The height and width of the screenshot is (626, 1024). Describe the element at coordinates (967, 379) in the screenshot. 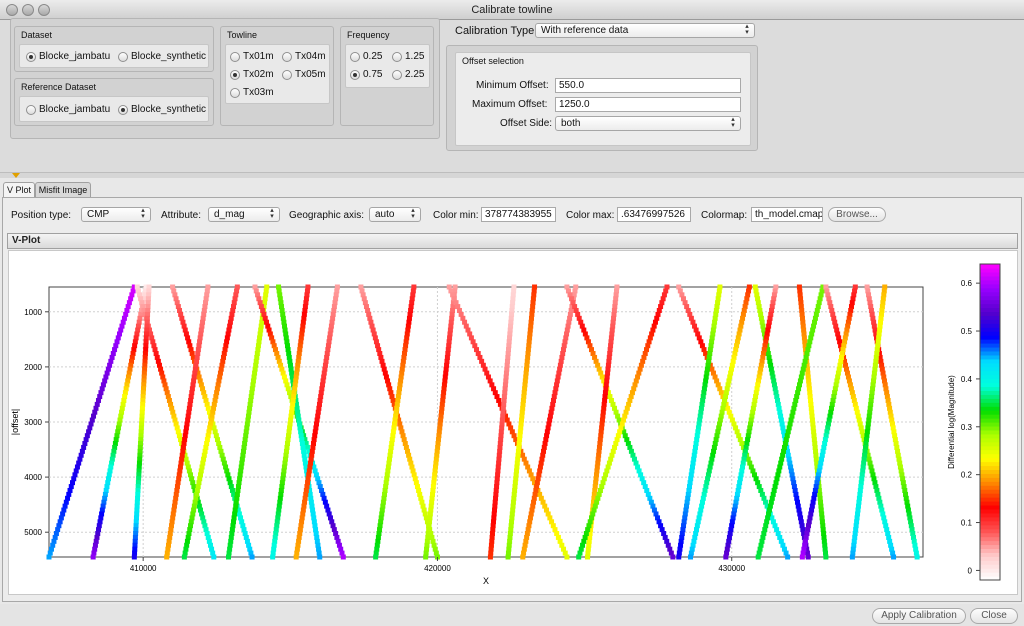

I see `colorbar-tick-label: 0.4` at that location.